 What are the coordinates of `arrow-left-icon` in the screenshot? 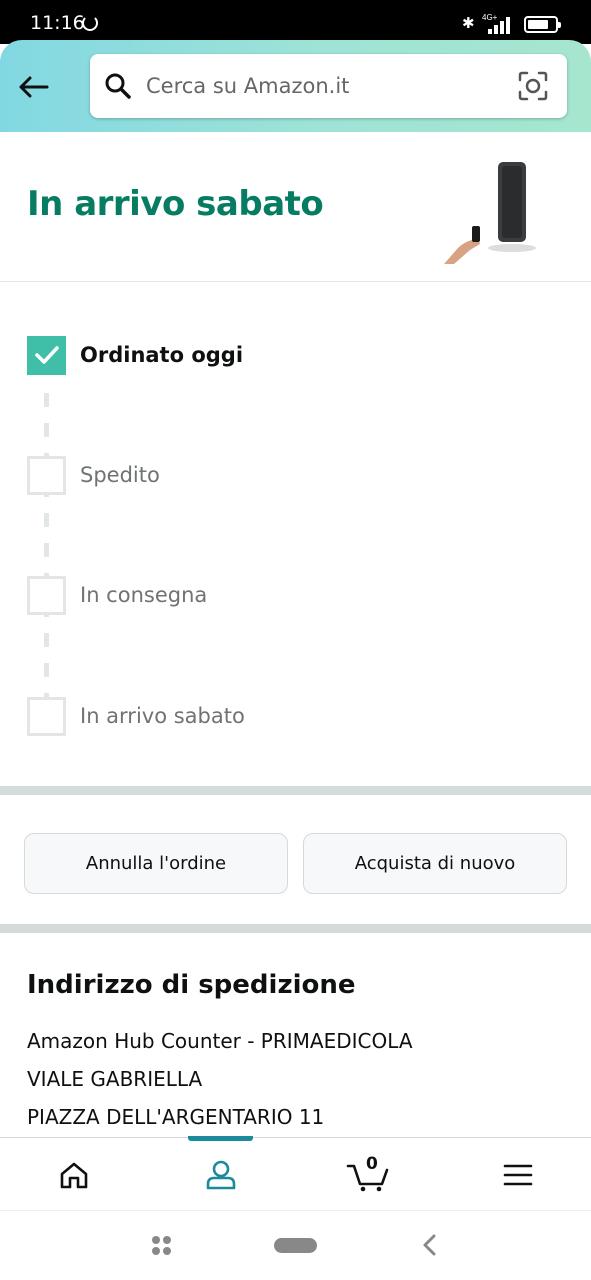 It's located at (34, 87).